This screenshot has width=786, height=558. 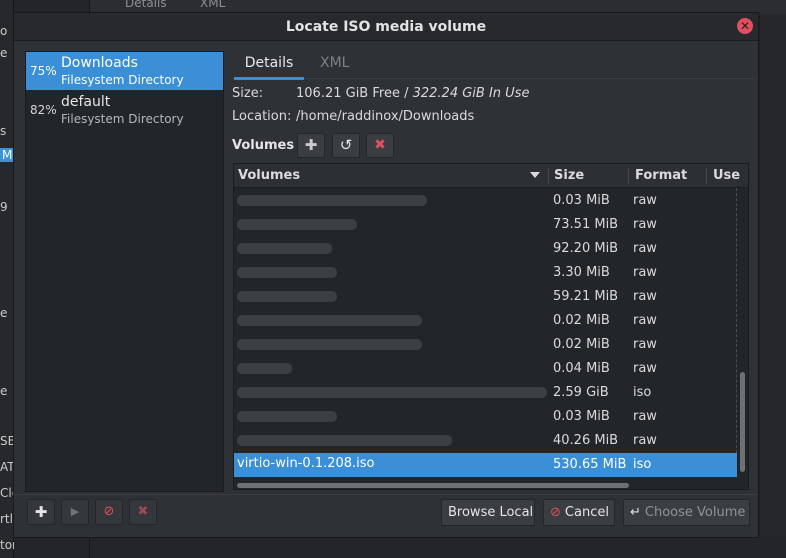 I want to click on stop-pool-button: ⊘, so click(x=109, y=512).